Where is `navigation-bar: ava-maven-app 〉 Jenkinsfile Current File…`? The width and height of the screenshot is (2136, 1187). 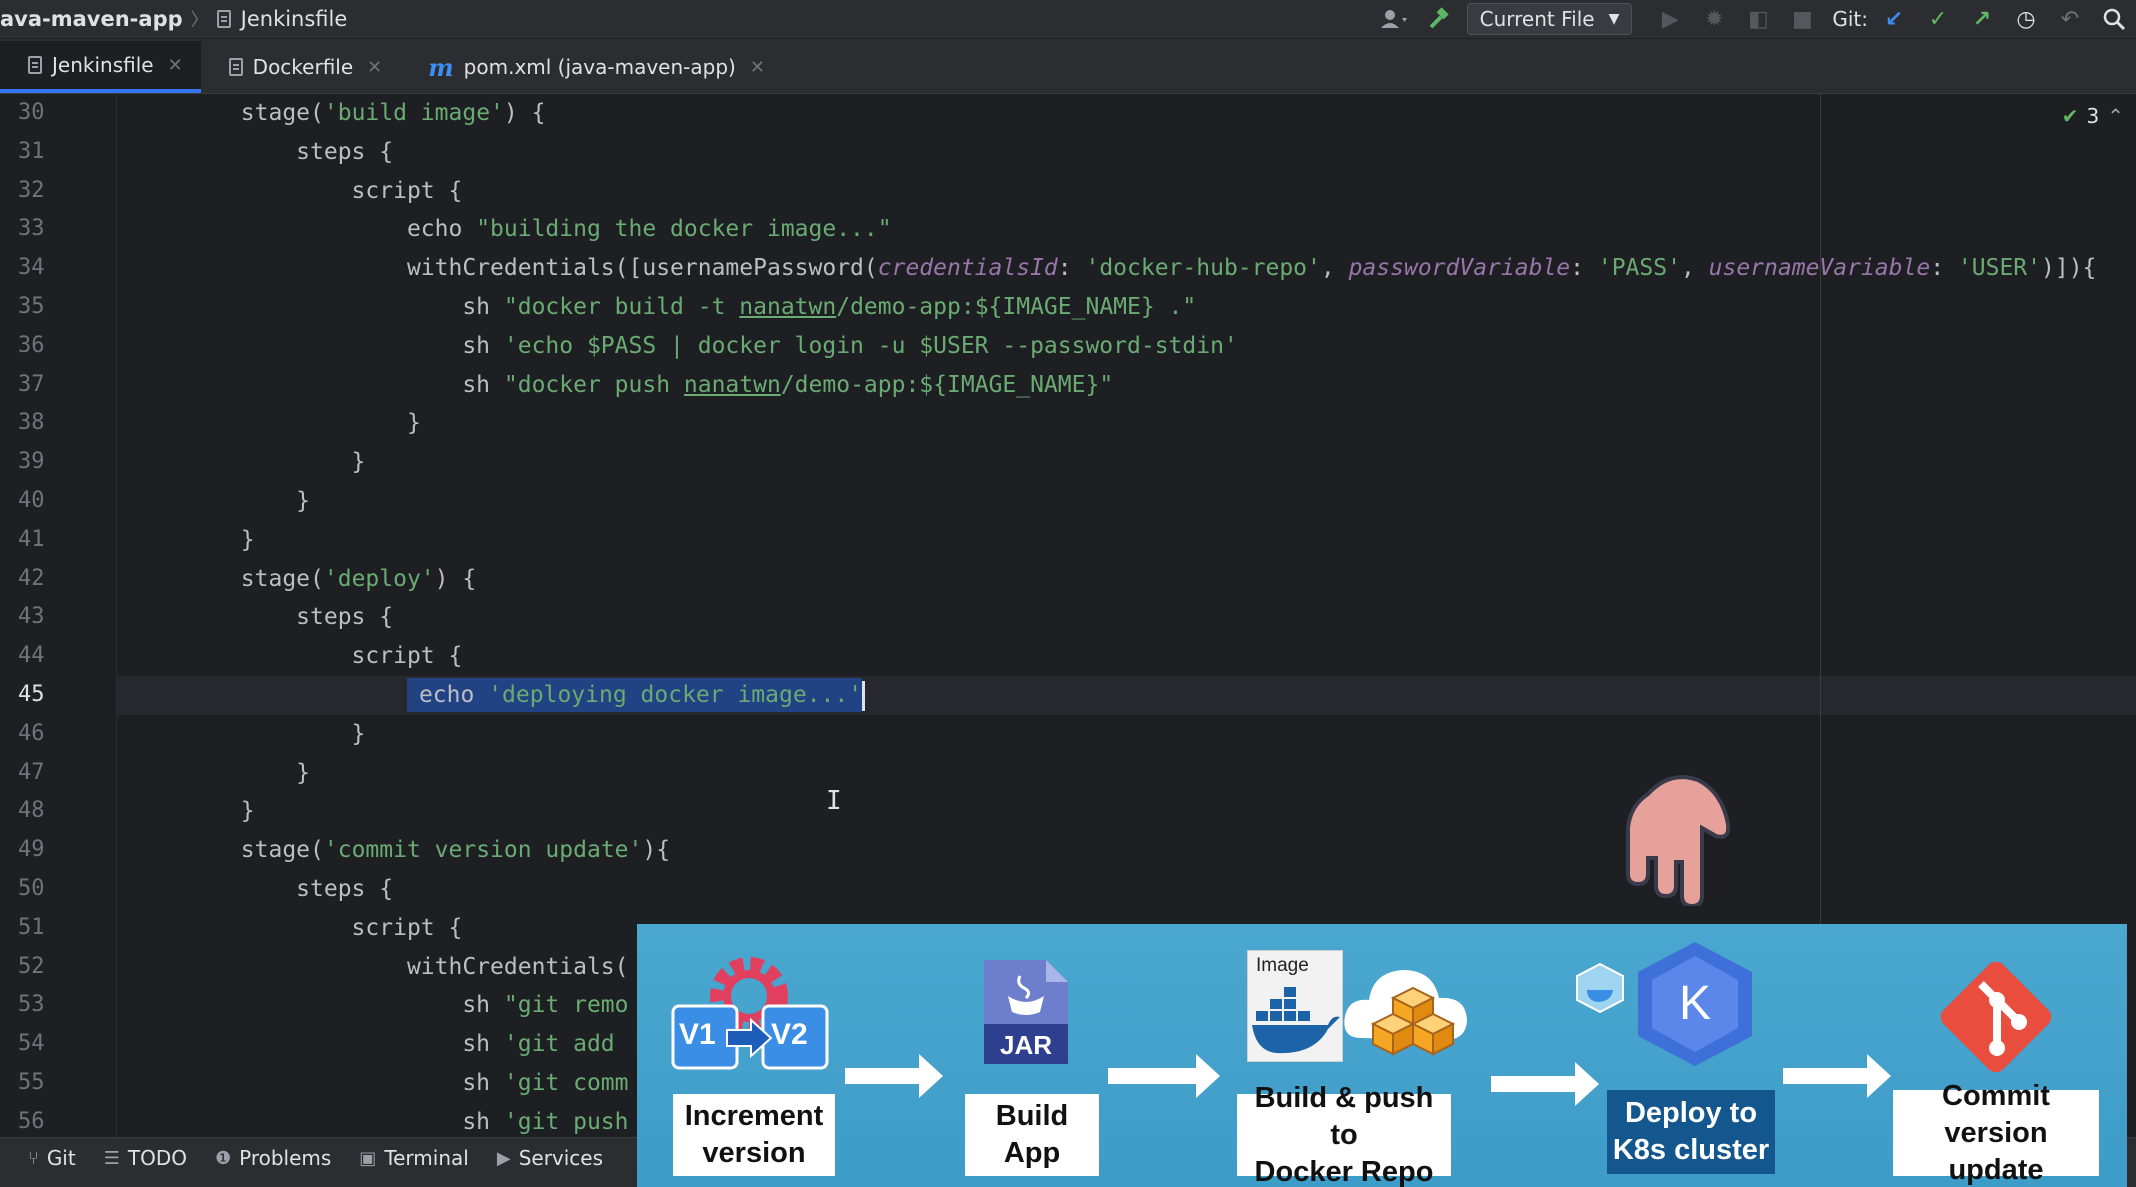
navigation-bar: ava-maven-app 〉 Jenkinsfile Current File… is located at coordinates (1068, 19).